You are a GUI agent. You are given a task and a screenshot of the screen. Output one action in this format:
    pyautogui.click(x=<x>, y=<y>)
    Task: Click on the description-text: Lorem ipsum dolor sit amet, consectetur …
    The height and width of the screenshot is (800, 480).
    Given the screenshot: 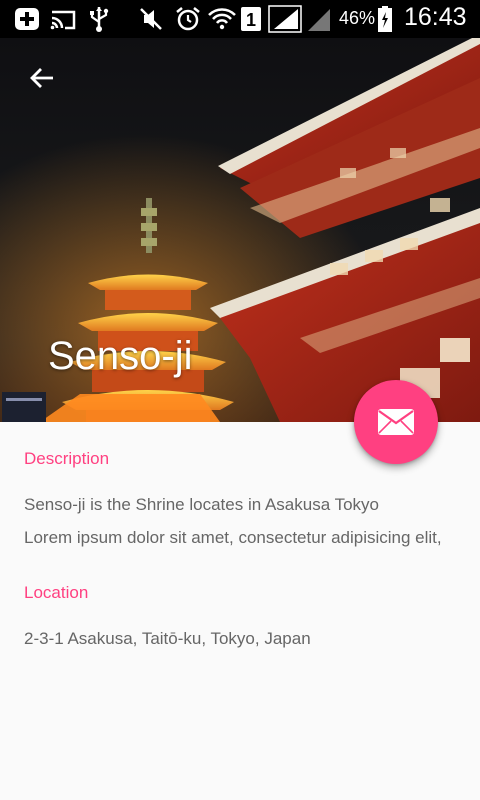 What is the action you would take?
    pyautogui.click(x=233, y=537)
    